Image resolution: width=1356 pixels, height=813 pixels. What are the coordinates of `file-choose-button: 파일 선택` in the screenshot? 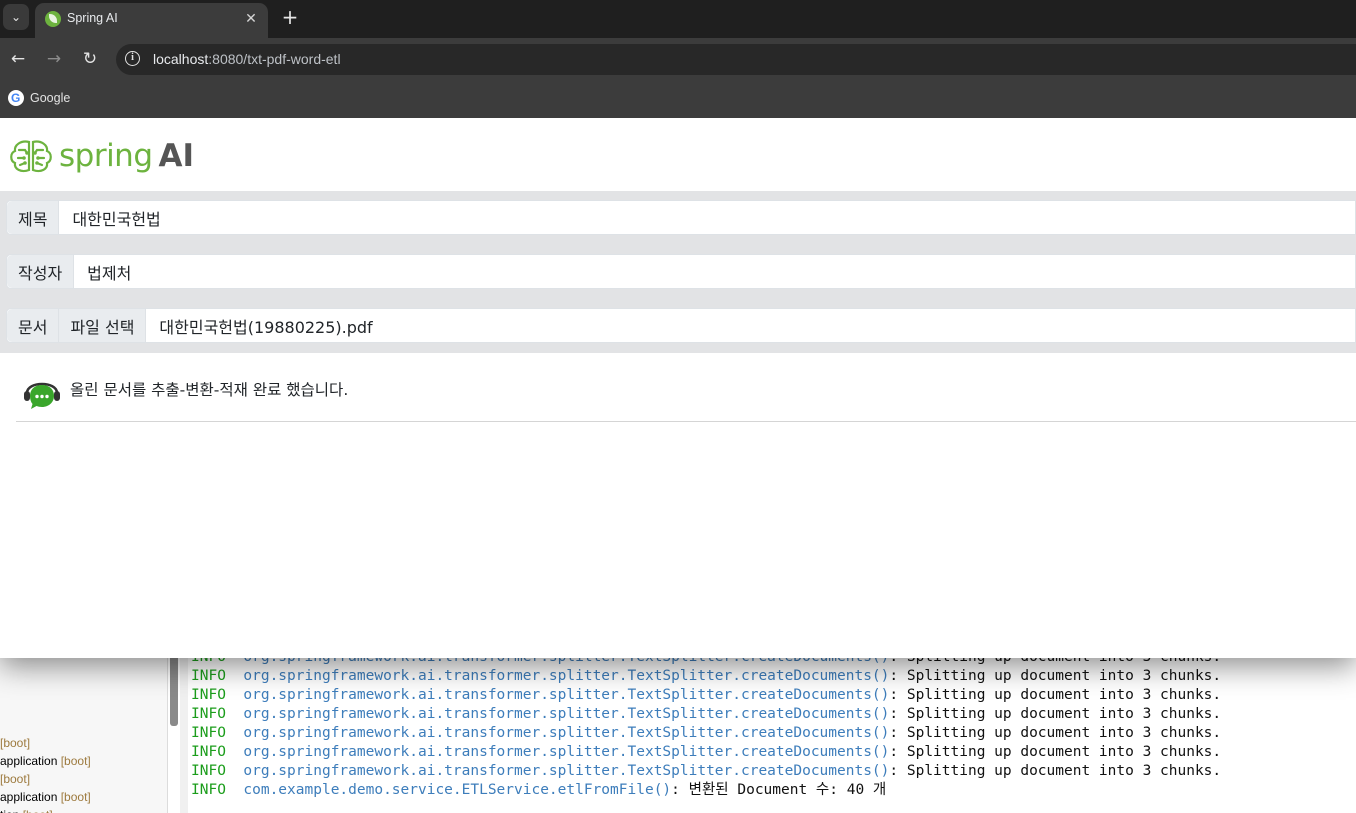 It's located at (103, 325).